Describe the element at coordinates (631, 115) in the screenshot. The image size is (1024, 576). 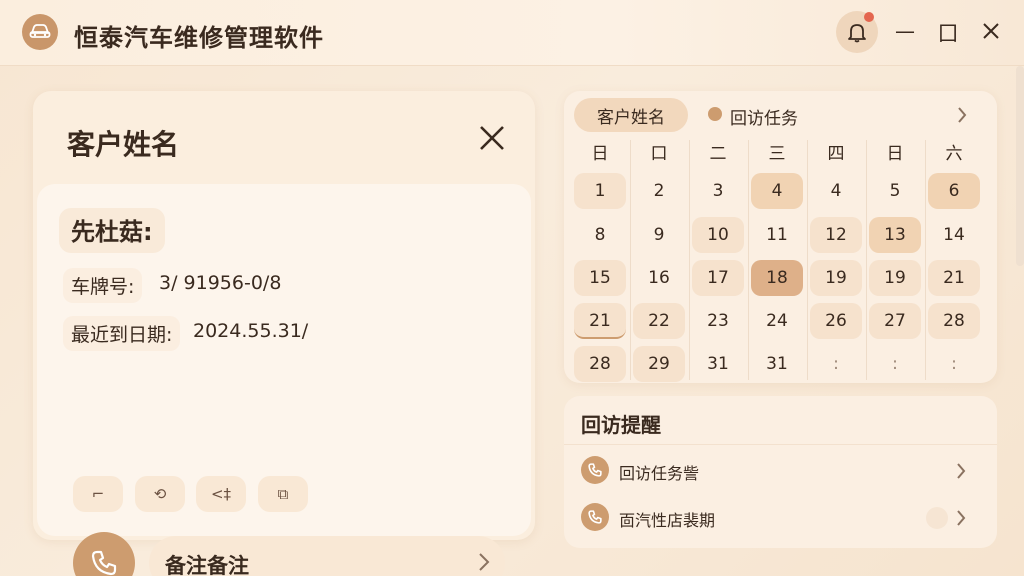
I see `tab-customer-name: 客户姓名` at that location.